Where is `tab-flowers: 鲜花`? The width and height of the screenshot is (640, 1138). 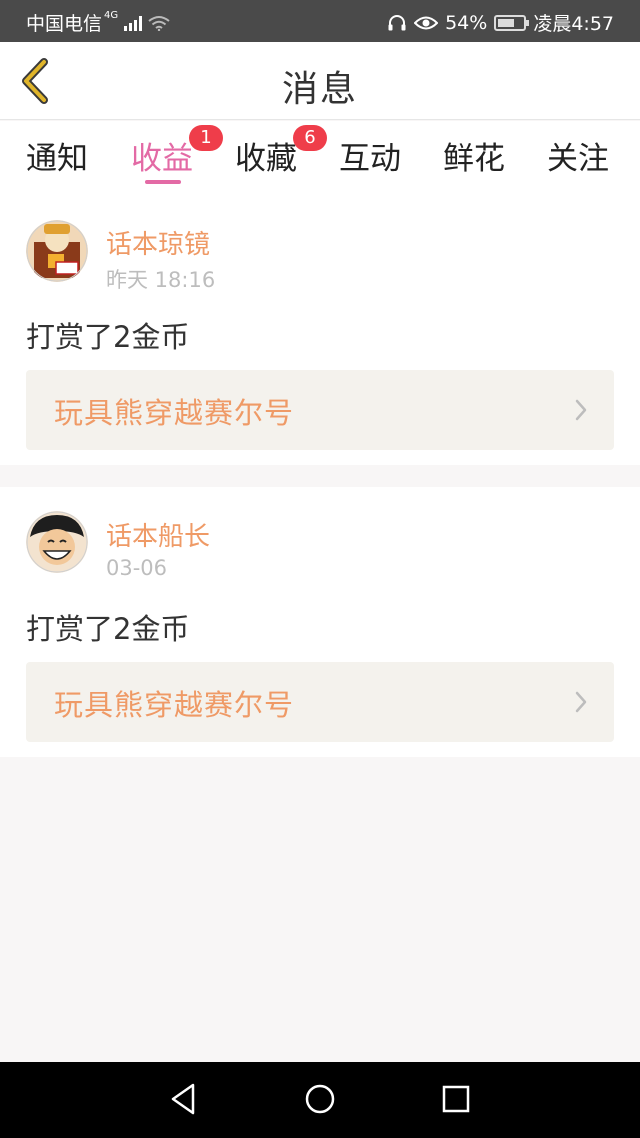 tab-flowers: 鲜花 is located at coordinates (474, 155).